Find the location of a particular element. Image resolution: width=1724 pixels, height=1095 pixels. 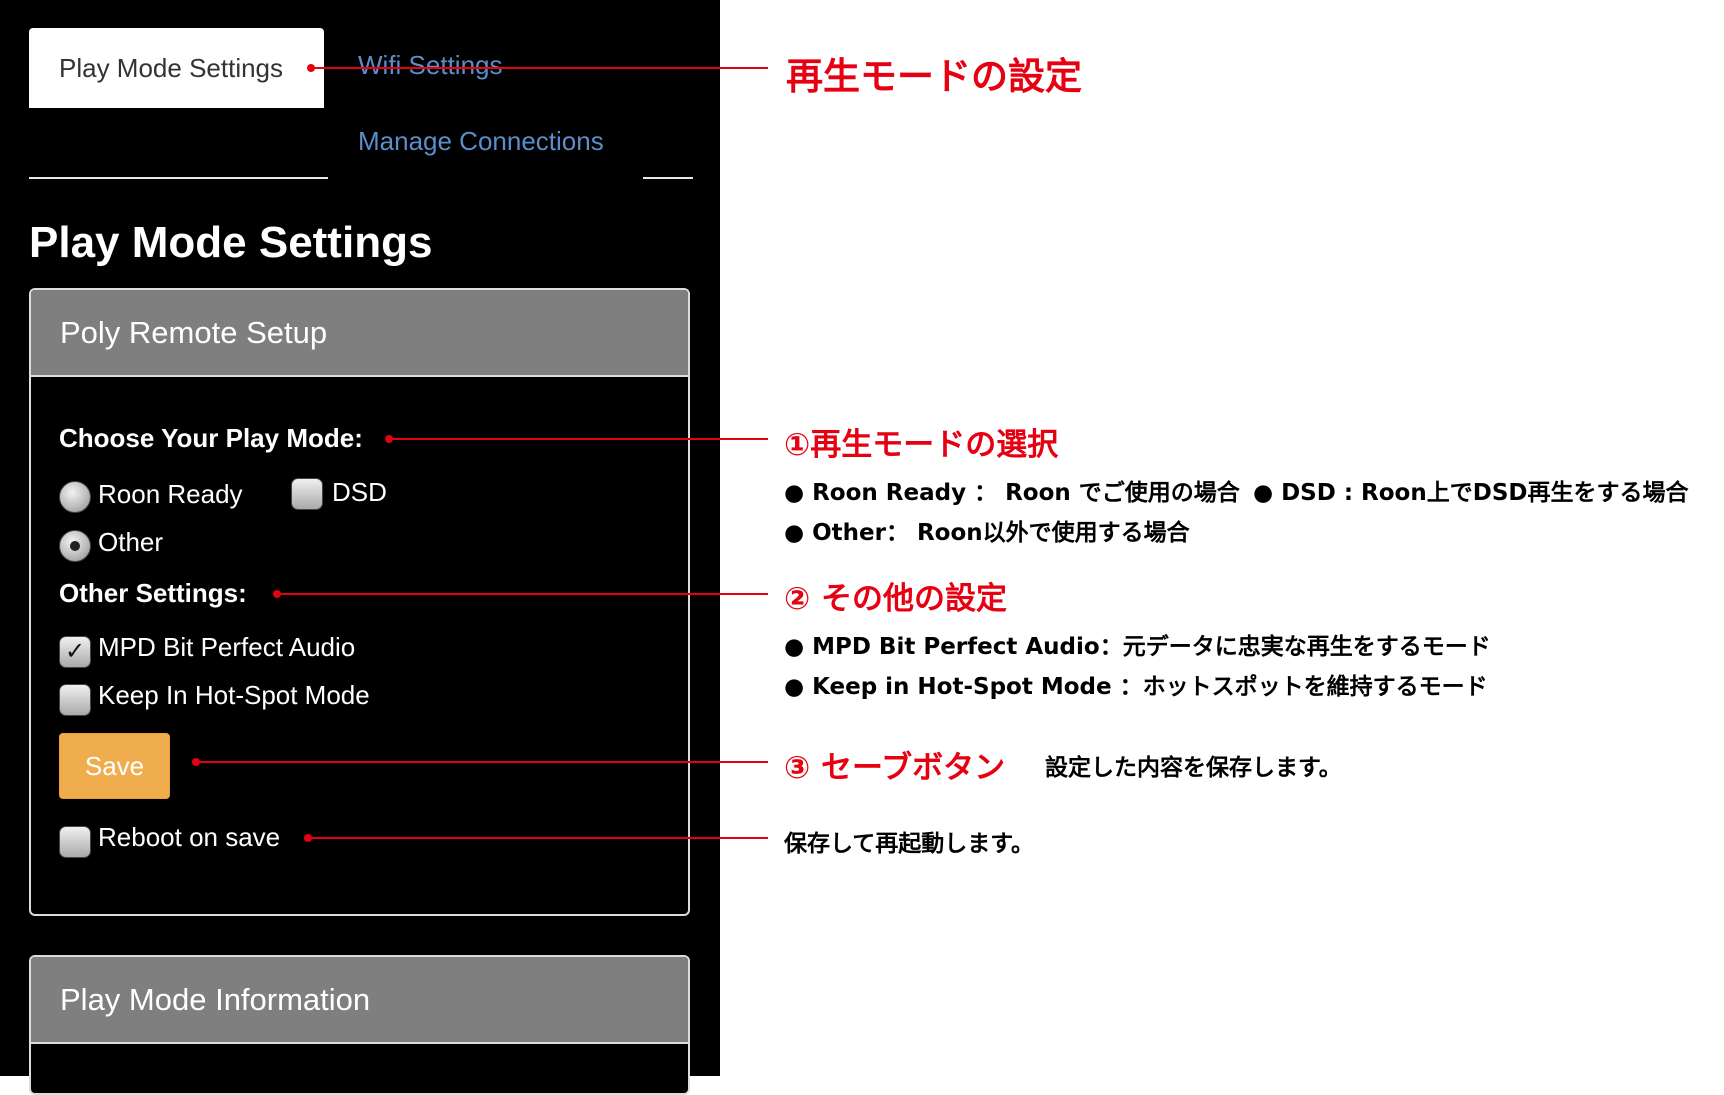

annotation-mpd-note: ● MPD Bit Perfect Audio：元データに忠実な再生をするモード is located at coordinates (1137, 647).